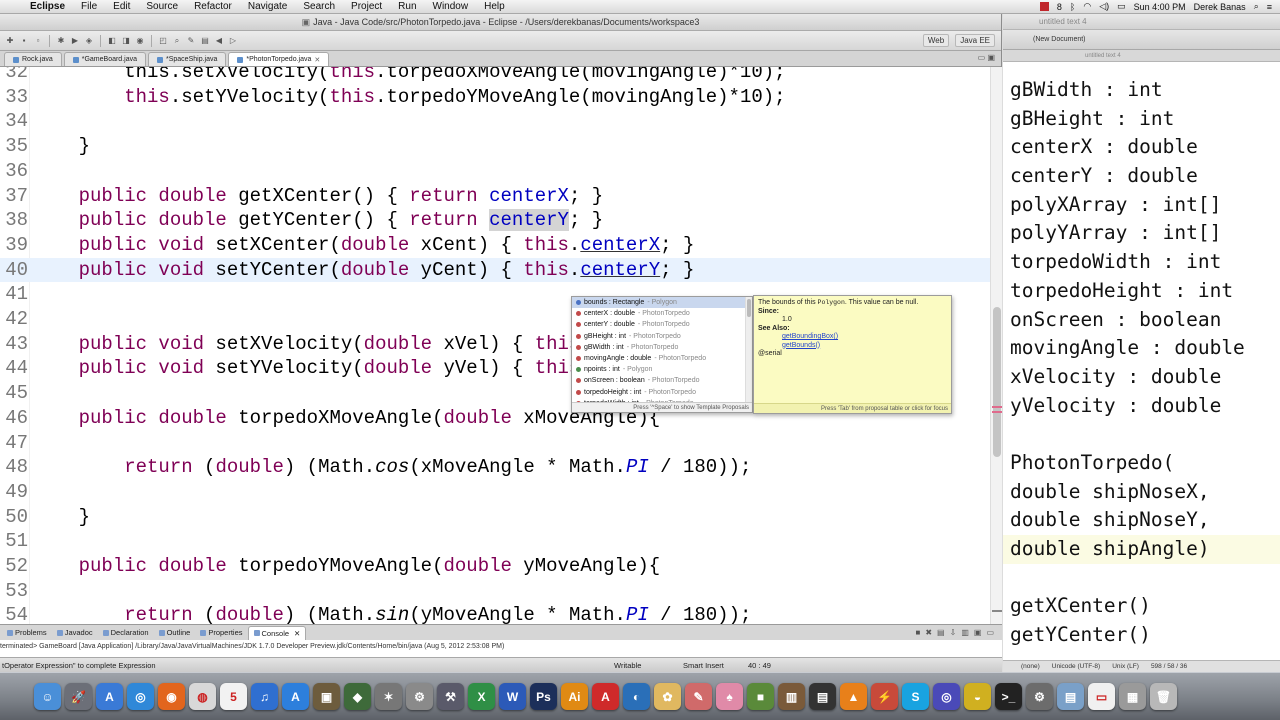  I want to click on save-icon: ▪, so click(24, 41).